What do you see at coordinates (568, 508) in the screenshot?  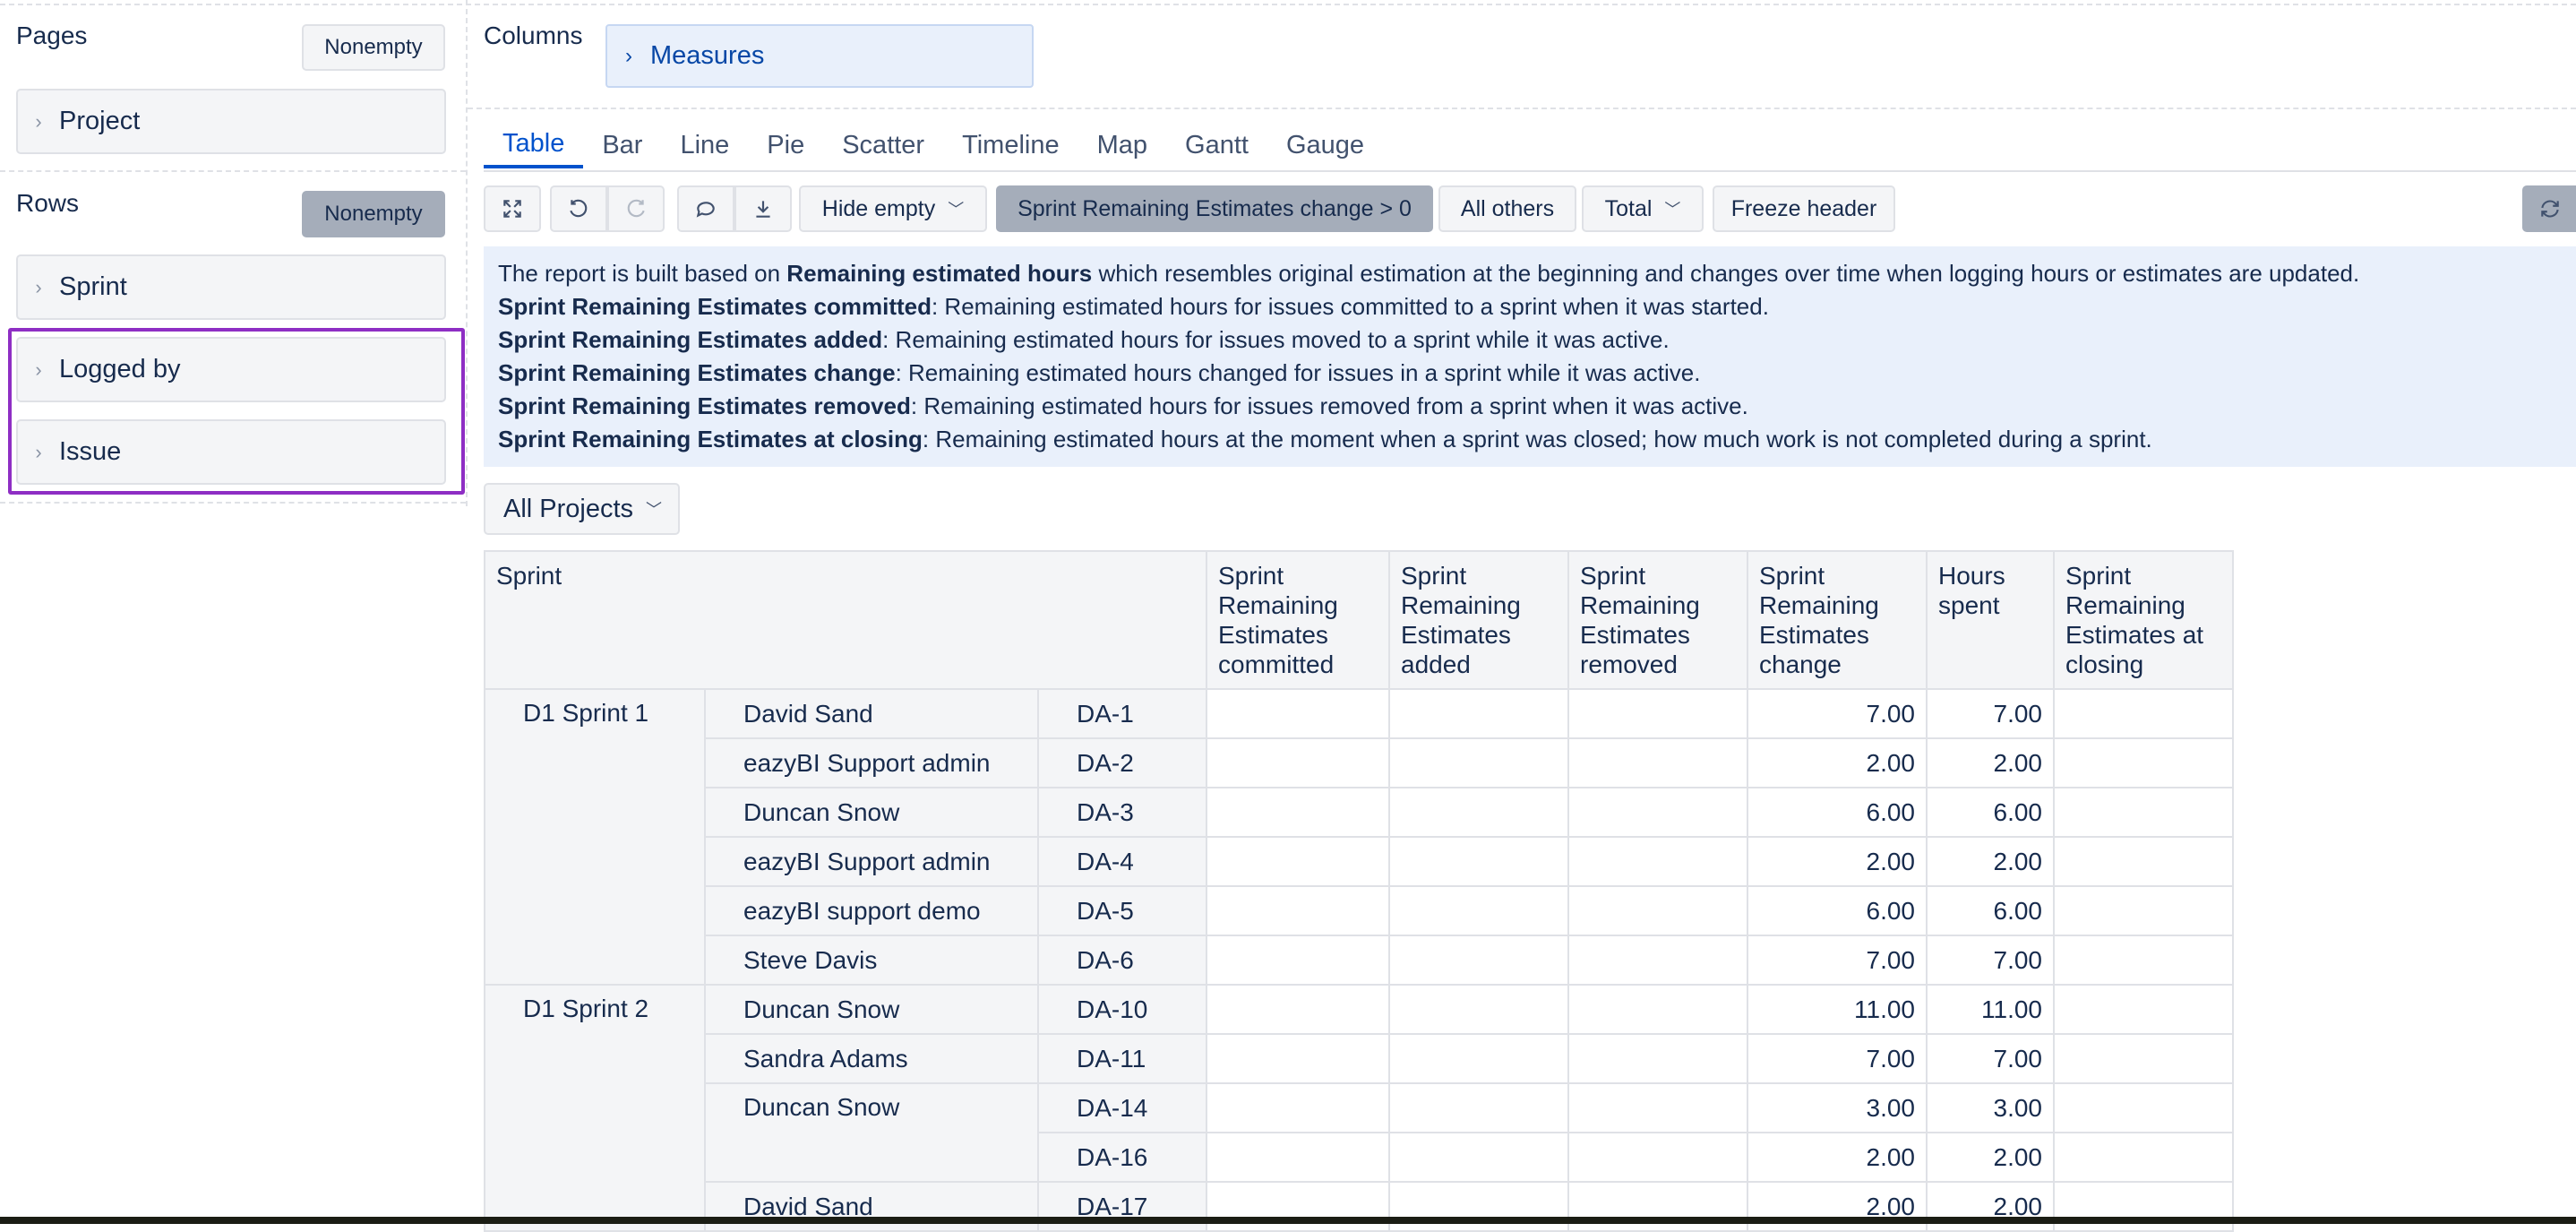 I see `project-selector-label: All Projects` at bounding box center [568, 508].